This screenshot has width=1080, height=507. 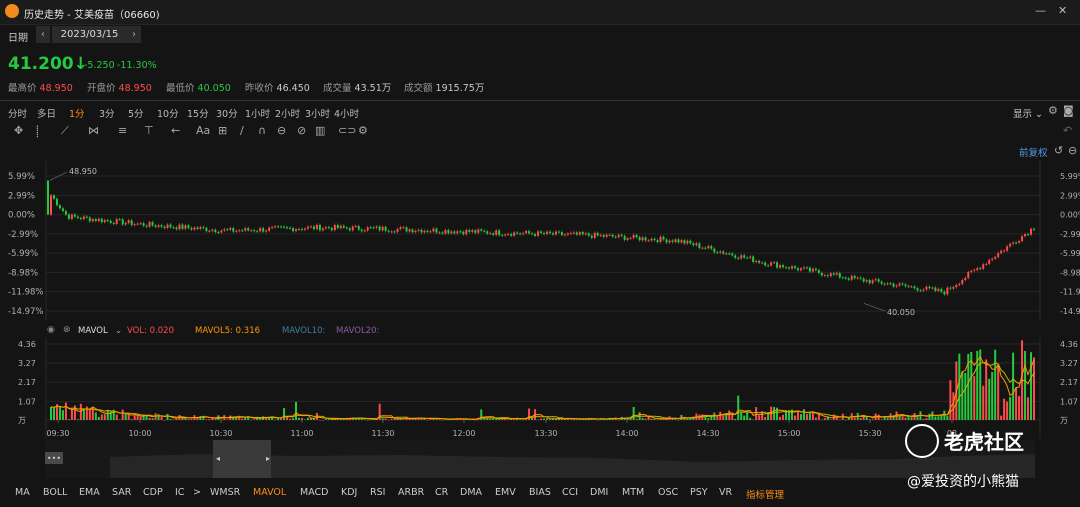 I want to click on indicator-4: CDP, so click(x=153, y=492).